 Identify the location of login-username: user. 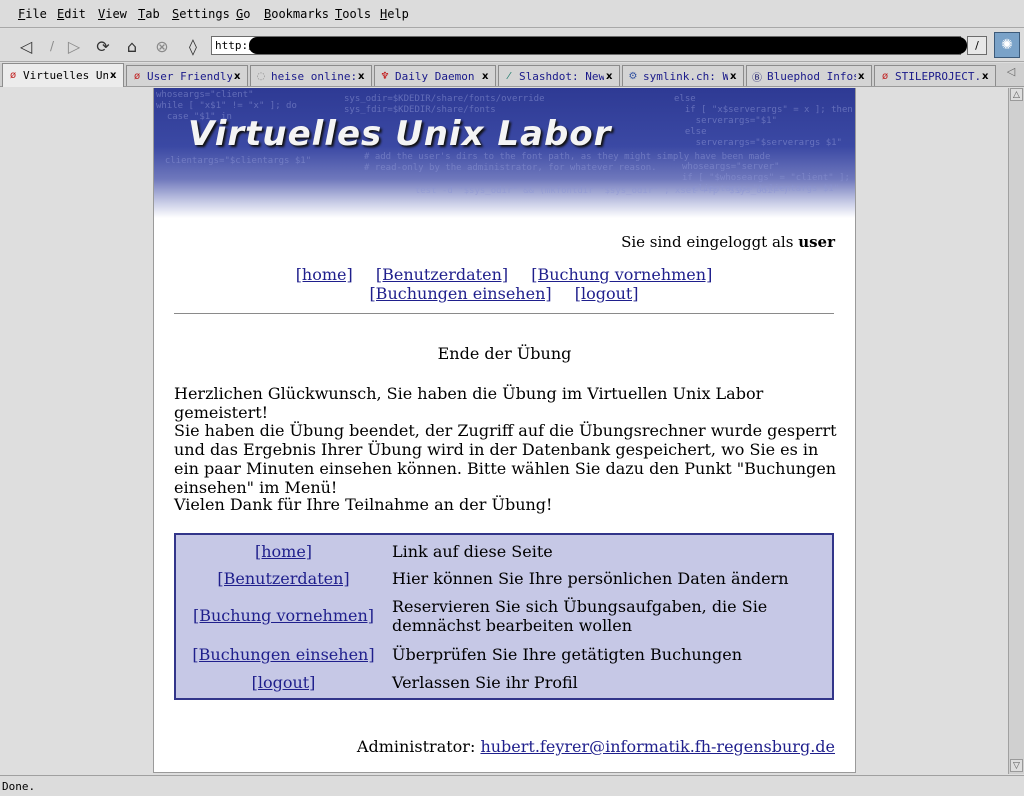
(816, 242).